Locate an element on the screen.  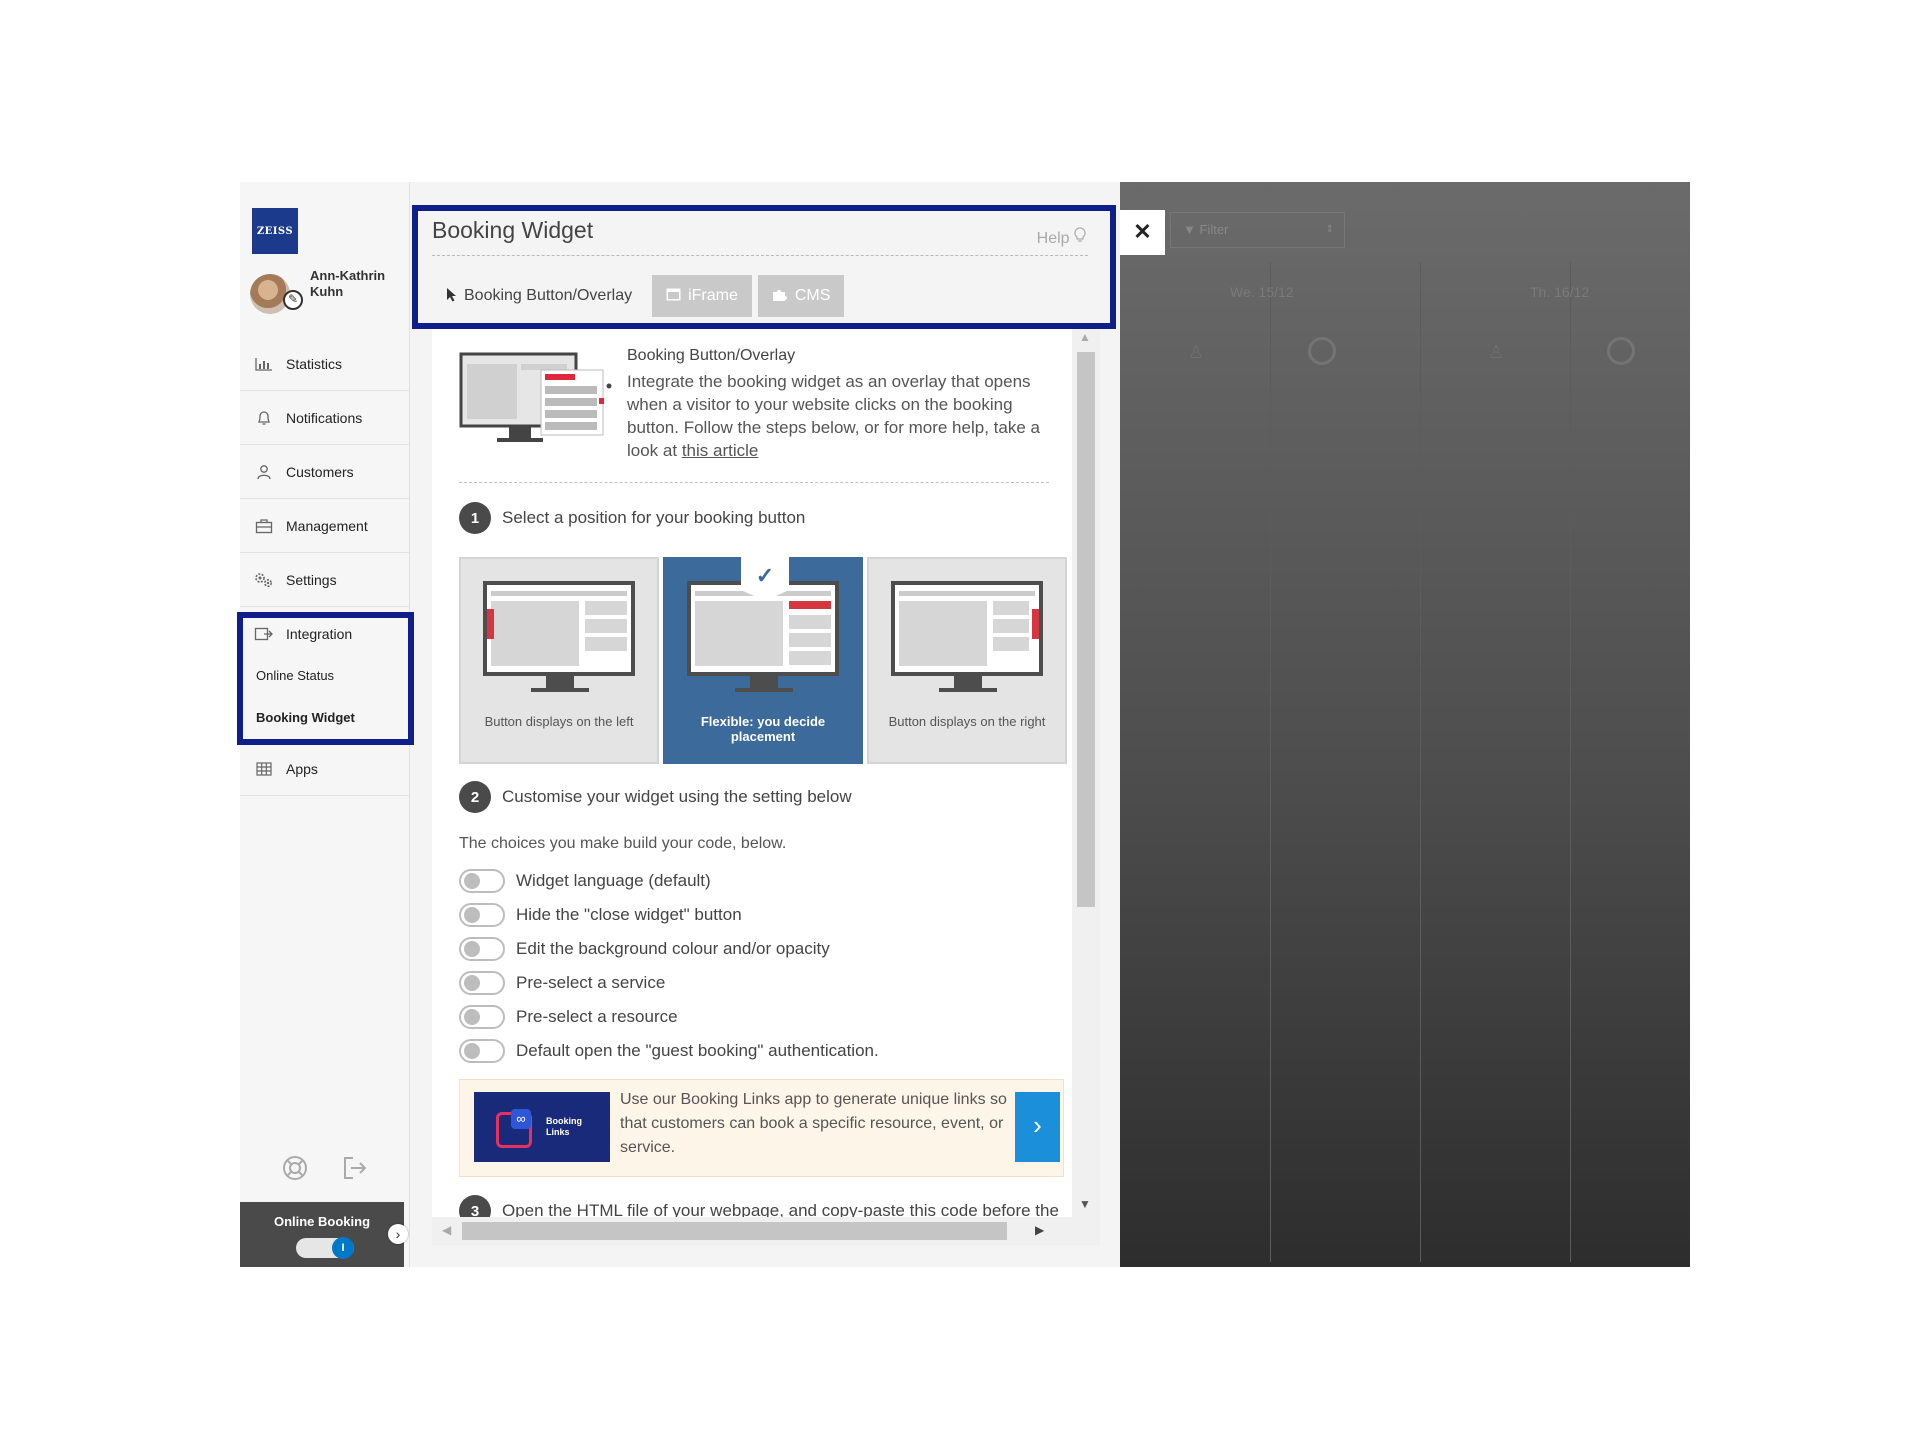
online-booking-toggle: I is located at coordinates (325, 1248).